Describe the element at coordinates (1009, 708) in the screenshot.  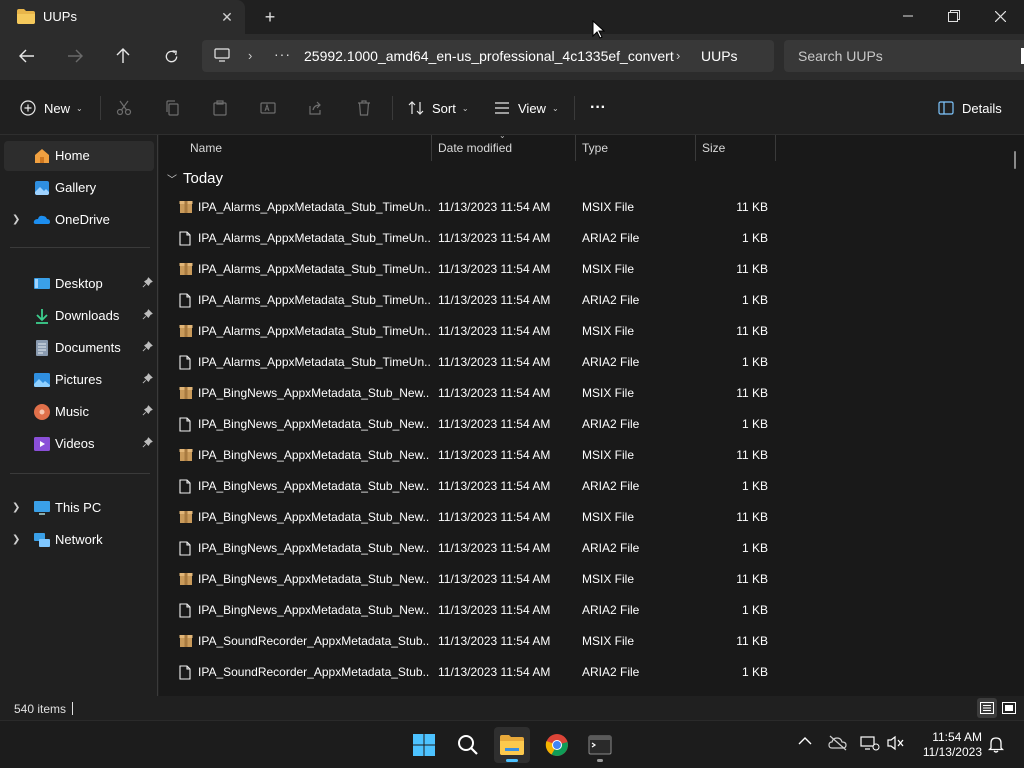
I see `tiles-view-button` at that location.